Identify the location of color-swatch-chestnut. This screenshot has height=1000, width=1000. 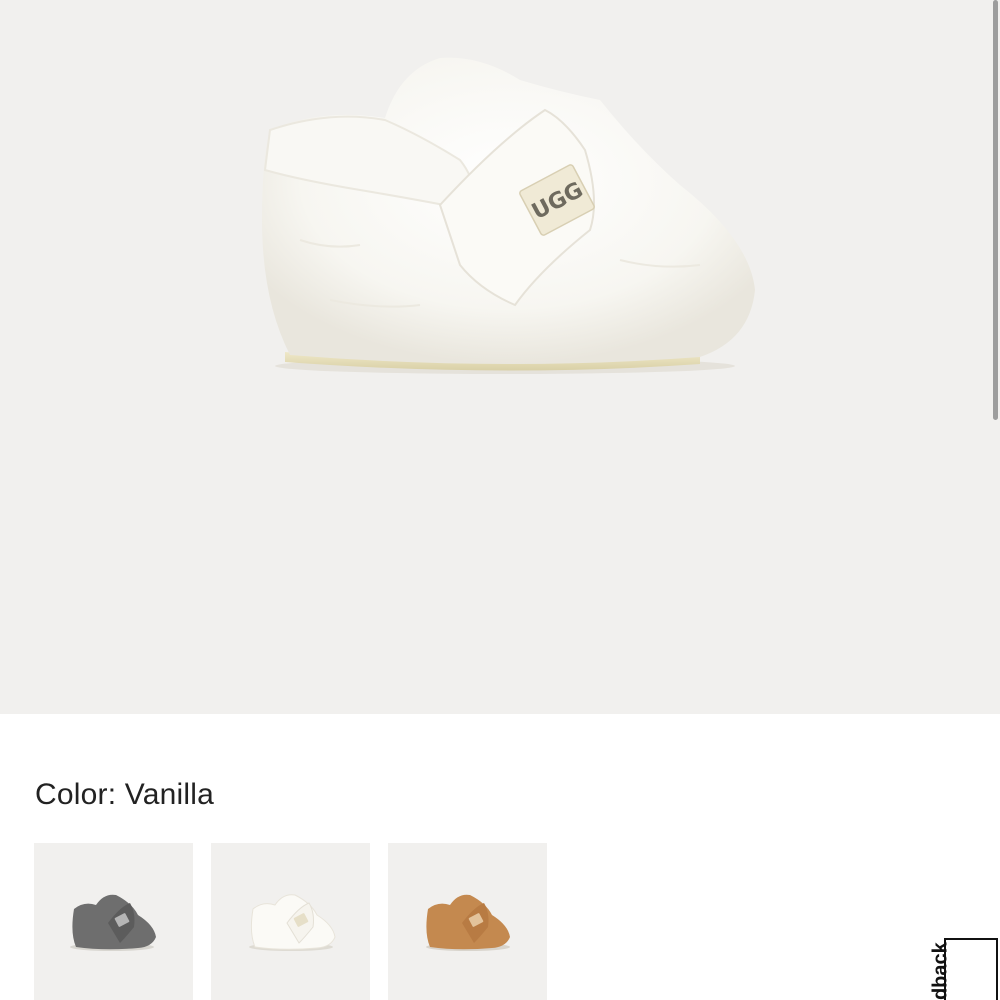
(467, 921).